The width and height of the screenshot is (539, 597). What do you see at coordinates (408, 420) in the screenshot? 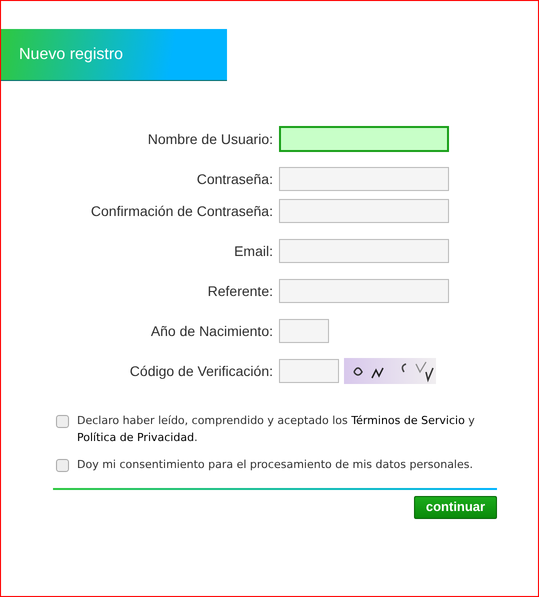
I see `terms-link: Términos de Servicio` at bounding box center [408, 420].